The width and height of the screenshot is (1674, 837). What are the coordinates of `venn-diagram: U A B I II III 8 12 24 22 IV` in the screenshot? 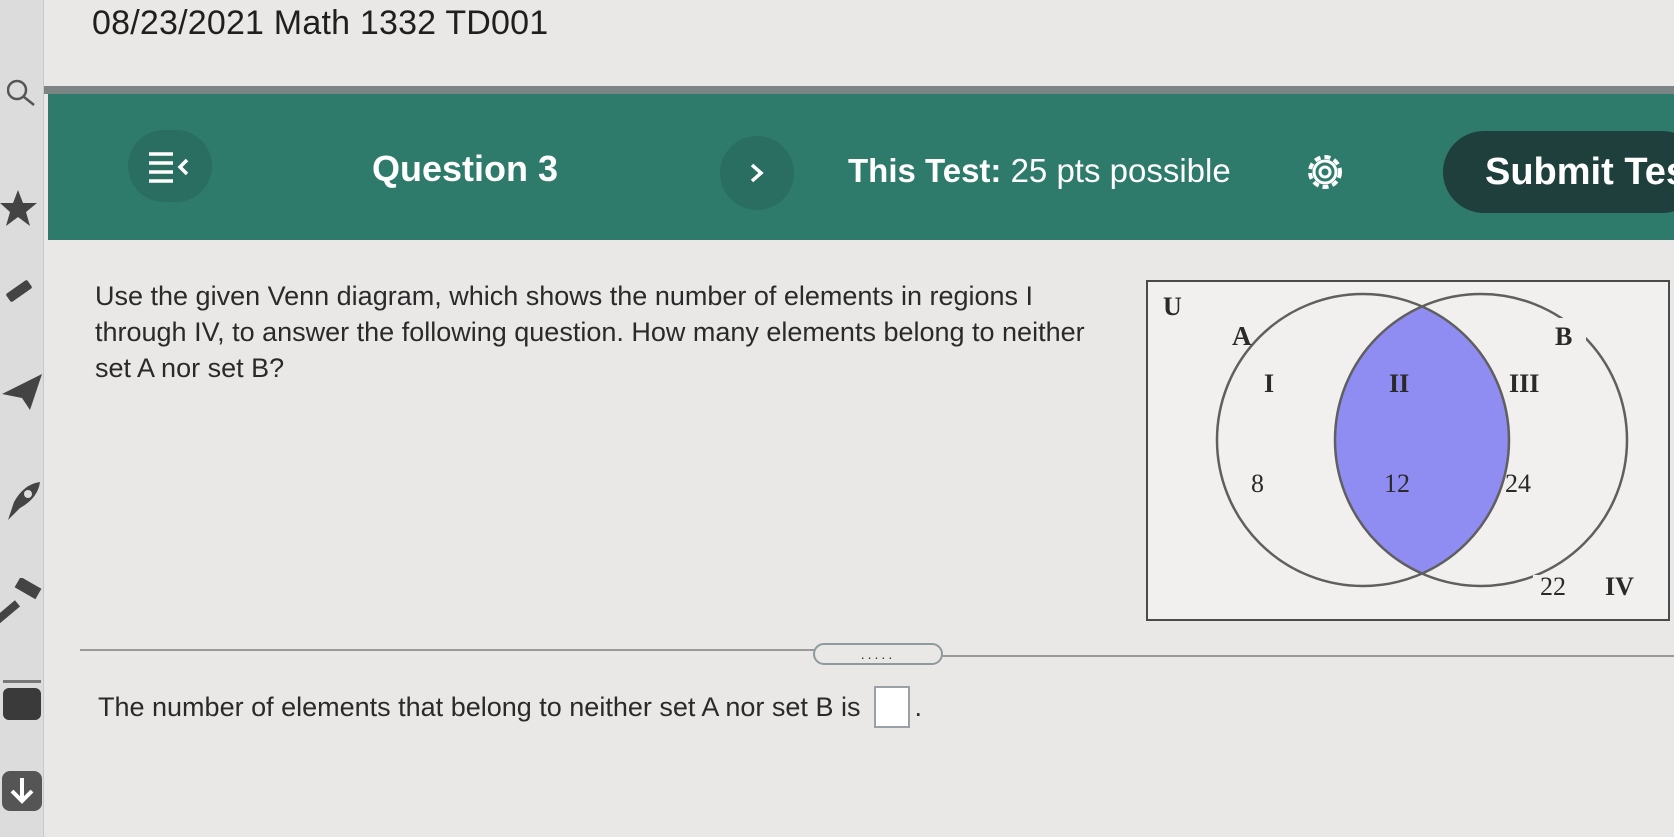 It's located at (1408, 450).